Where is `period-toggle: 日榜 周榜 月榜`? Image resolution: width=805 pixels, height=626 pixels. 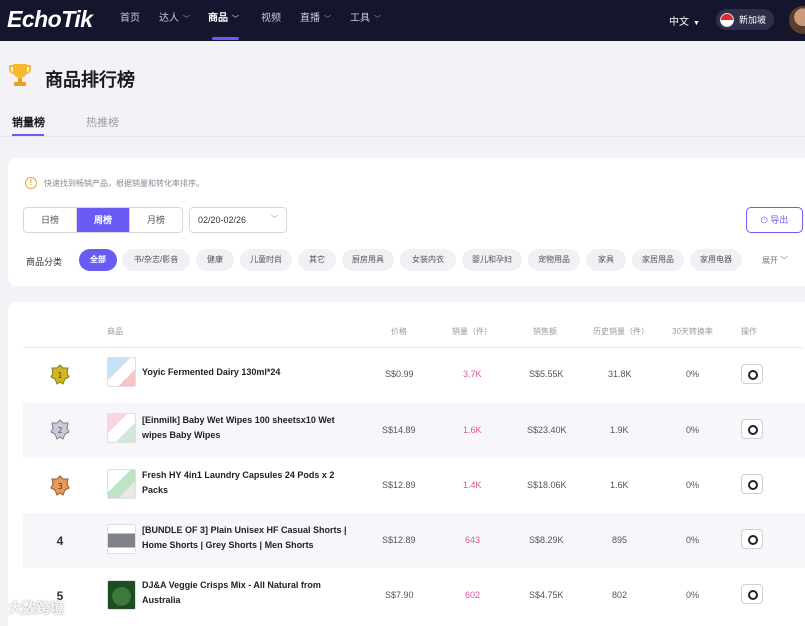
period-toggle: 日榜 周榜 月榜 is located at coordinates (103, 220).